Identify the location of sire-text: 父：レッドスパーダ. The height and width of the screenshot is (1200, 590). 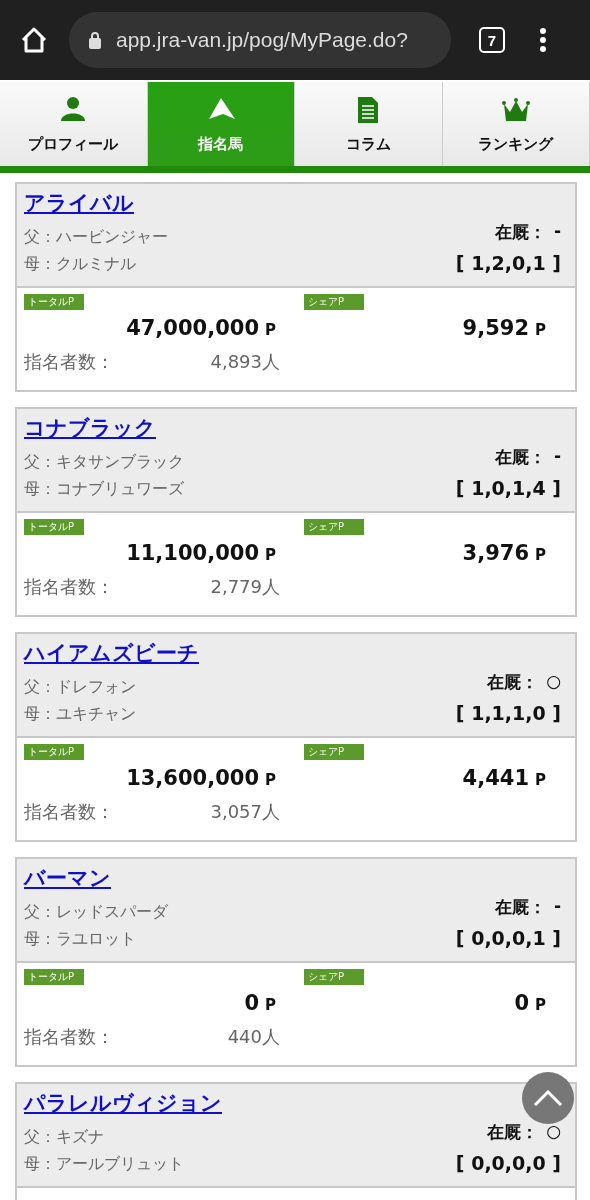
(96, 912).